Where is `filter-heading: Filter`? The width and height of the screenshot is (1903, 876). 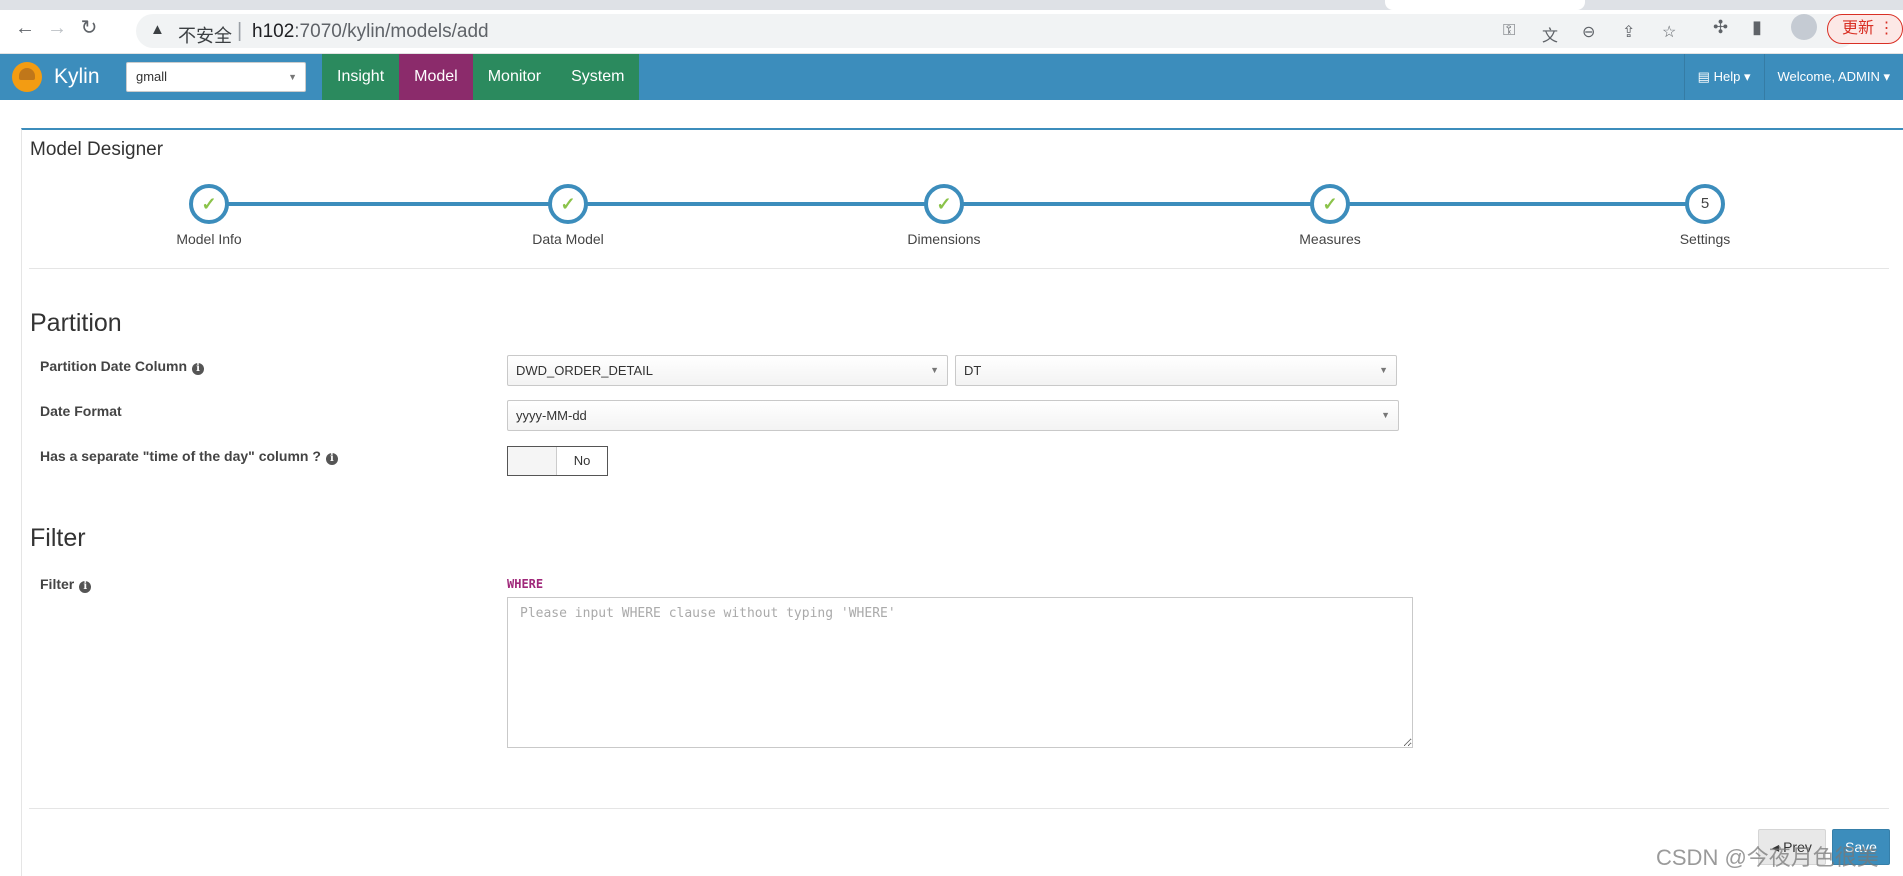 filter-heading: Filter is located at coordinates (58, 538).